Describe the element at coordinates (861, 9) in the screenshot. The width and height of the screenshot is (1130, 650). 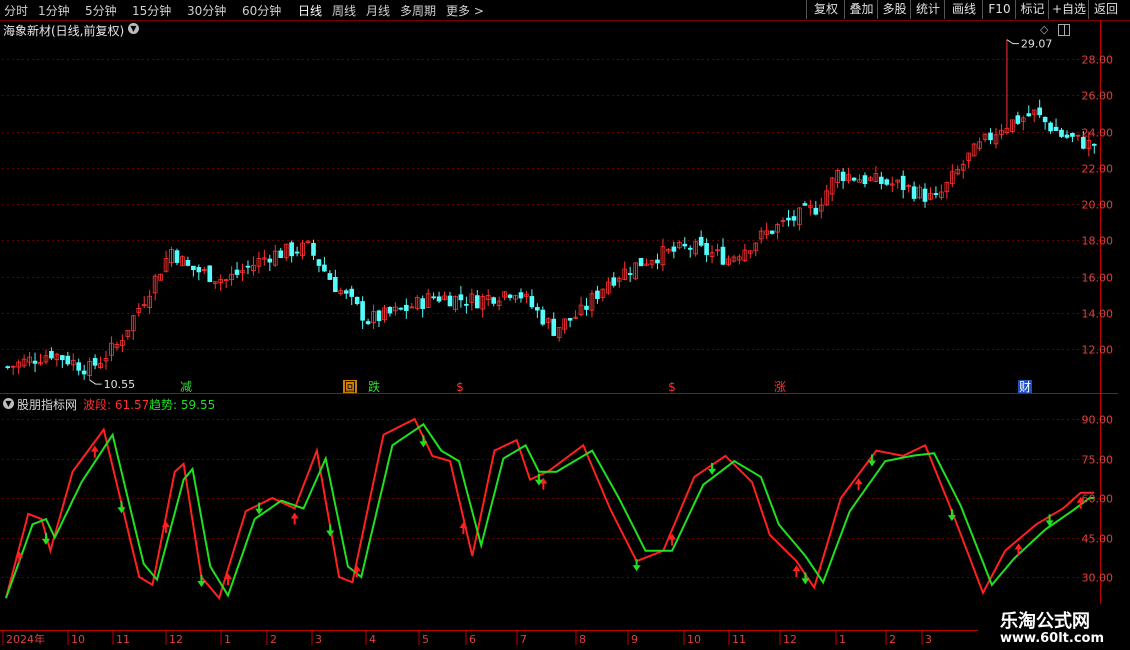
I see `overlay-button: 叠加` at that location.